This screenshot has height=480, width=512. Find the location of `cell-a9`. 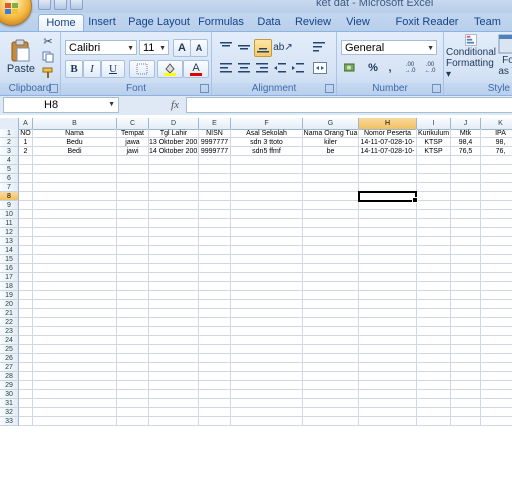

cell-a9 is located at coordinates (26, 205).